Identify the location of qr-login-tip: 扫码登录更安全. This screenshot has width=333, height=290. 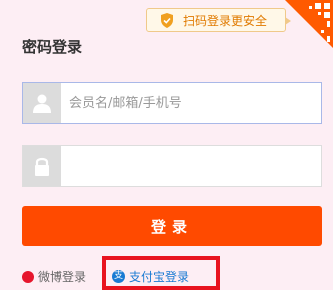
(218, 20).